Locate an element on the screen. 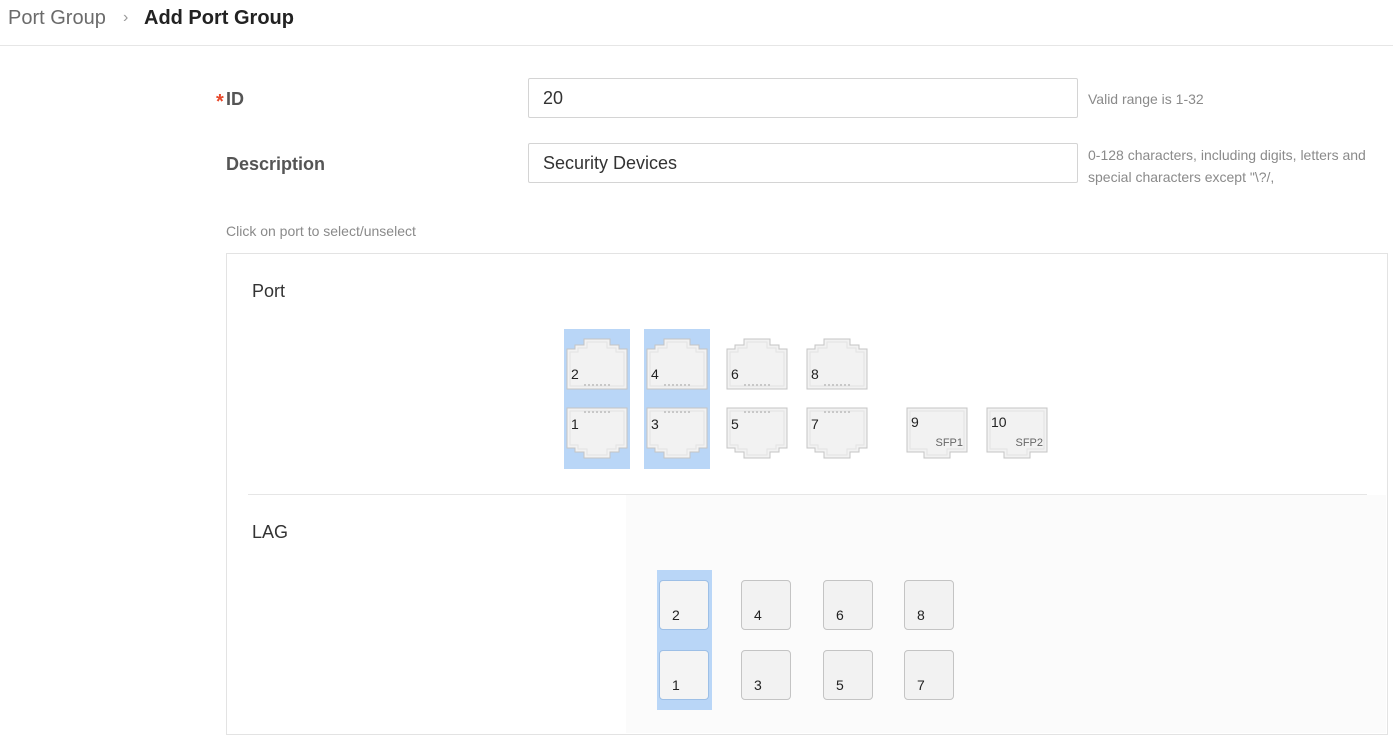 This screenshot has height=738, width=1393. lag-7: 7 is located at coordinates (929, 675).